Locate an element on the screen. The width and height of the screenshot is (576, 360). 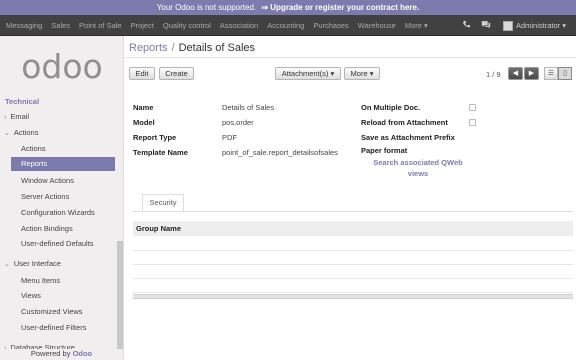
sidebar-item-actions: ⌄ Actions is located at coordinates (21, 132).